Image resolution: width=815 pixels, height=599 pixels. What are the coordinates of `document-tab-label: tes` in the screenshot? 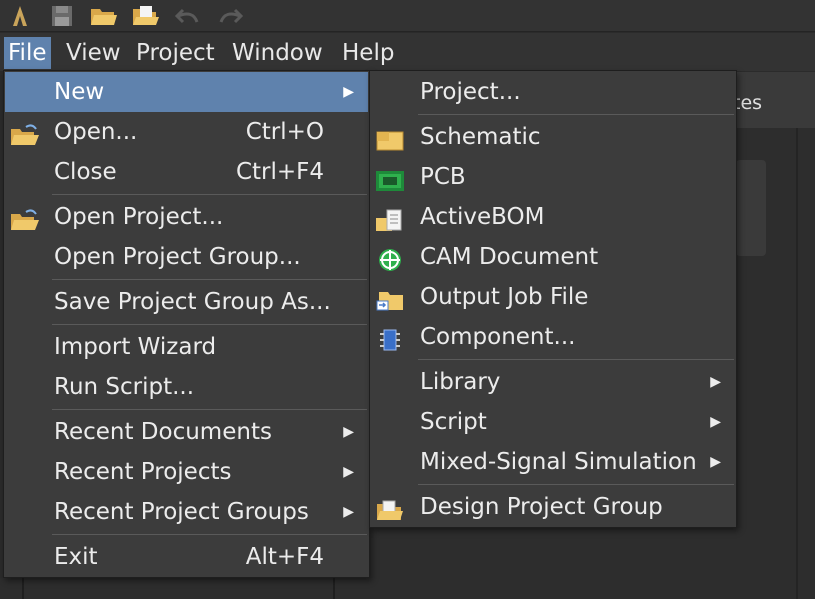 It's located at (747, 103).